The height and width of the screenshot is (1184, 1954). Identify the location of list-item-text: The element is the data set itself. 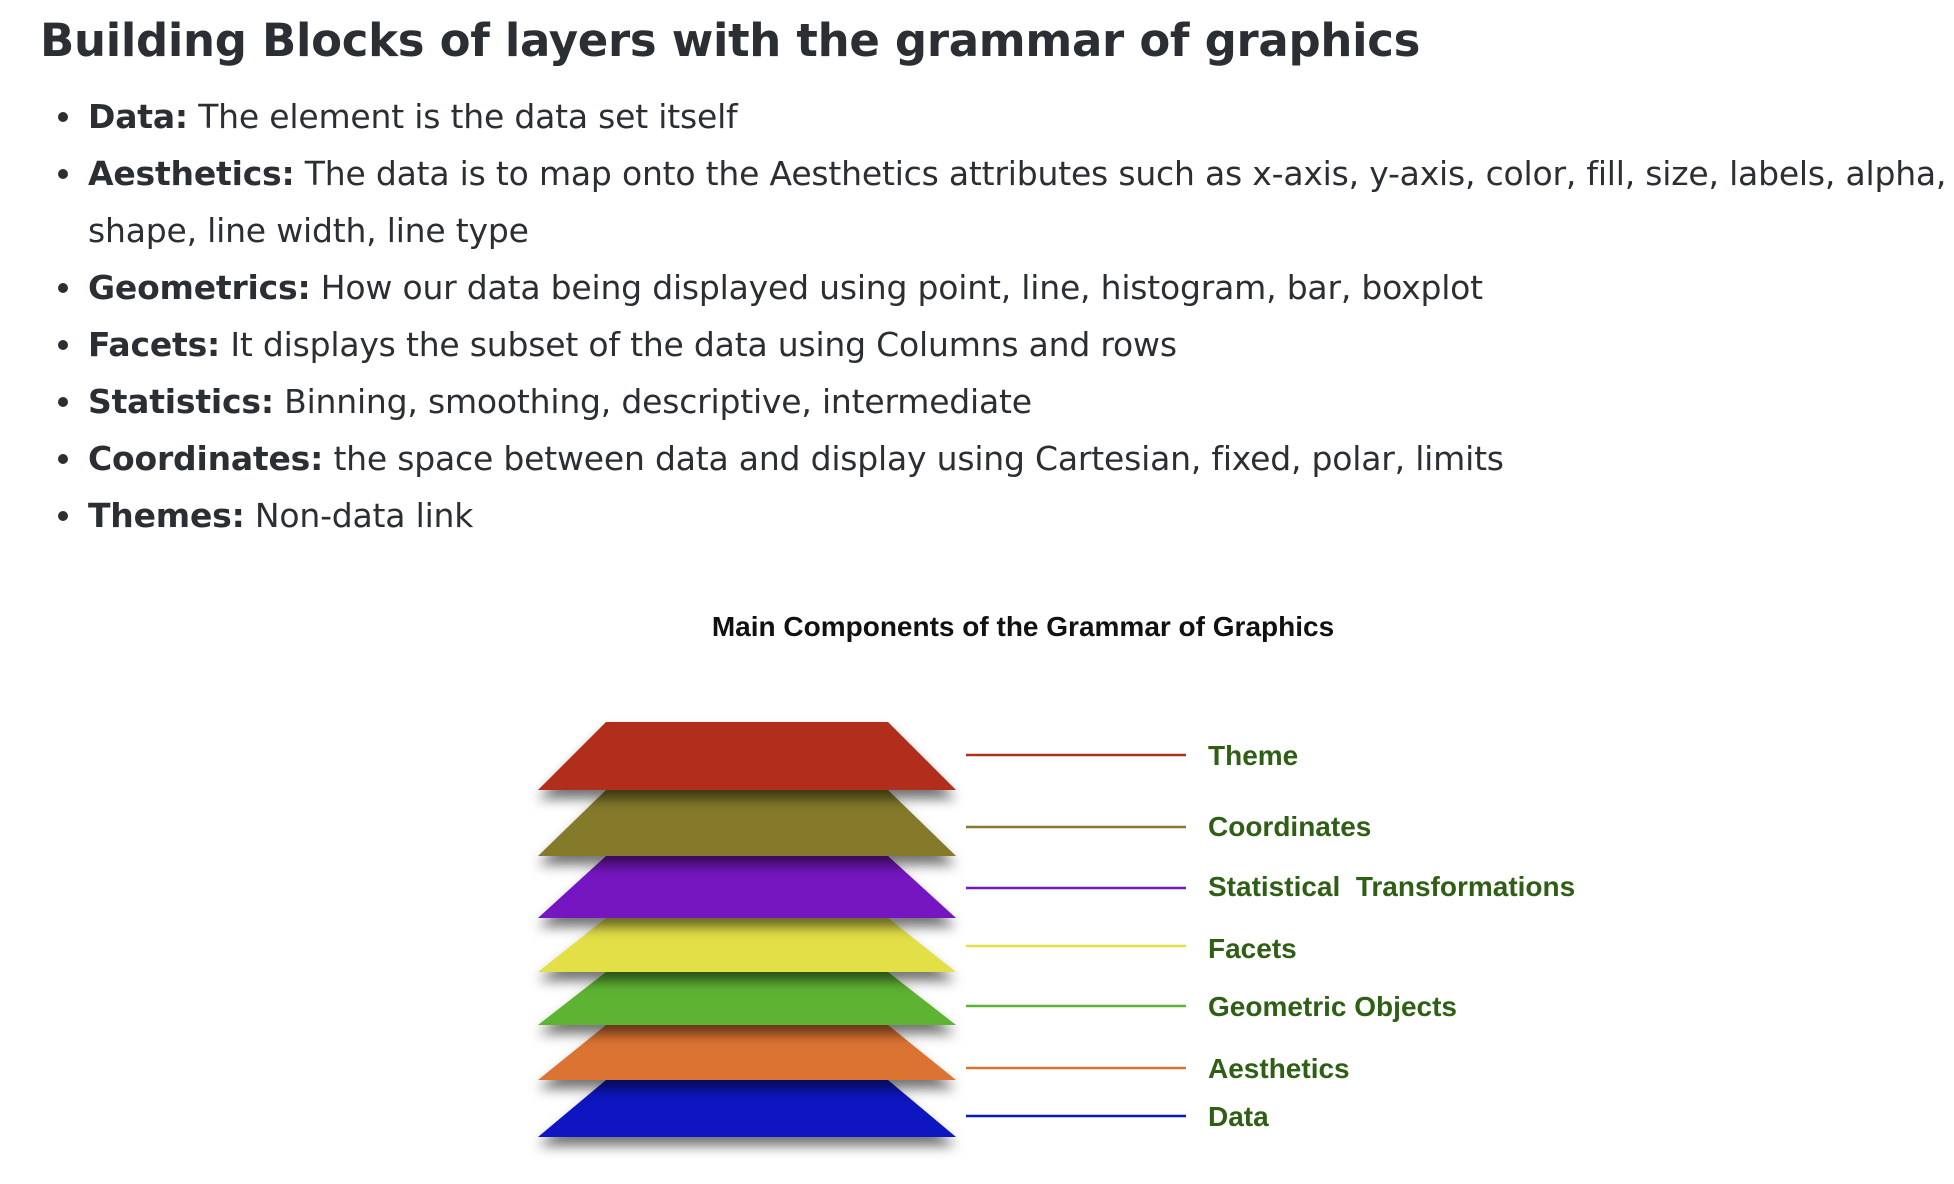
(468, 116).